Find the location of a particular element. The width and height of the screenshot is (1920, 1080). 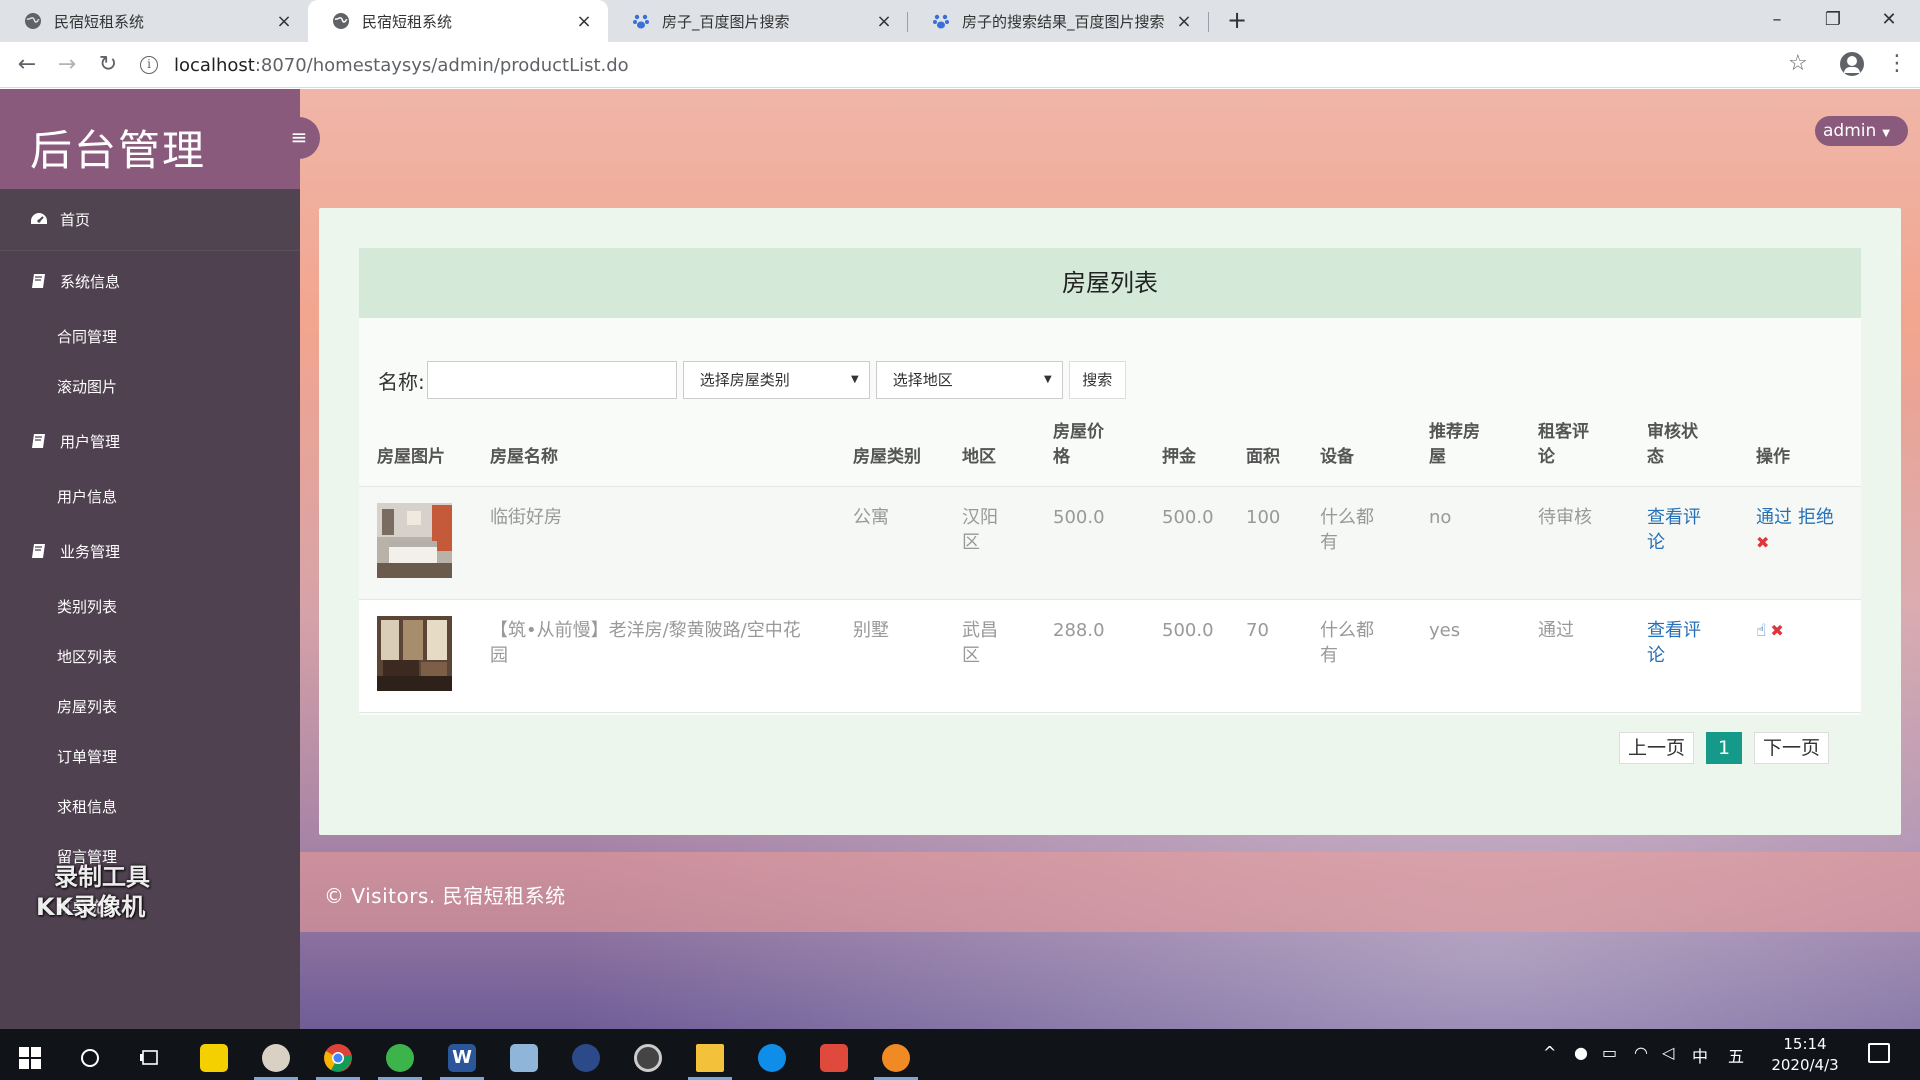

taskbar-clock: 15:14 2020/4/3 is located at coordinates (1805, 1055).